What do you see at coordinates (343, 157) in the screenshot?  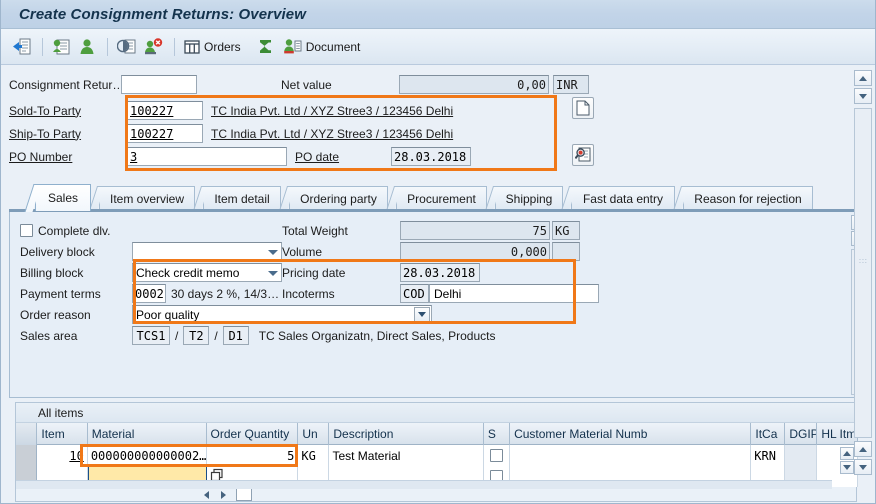 I see `po-date-label: PO date` at bounding box center [343, 157].